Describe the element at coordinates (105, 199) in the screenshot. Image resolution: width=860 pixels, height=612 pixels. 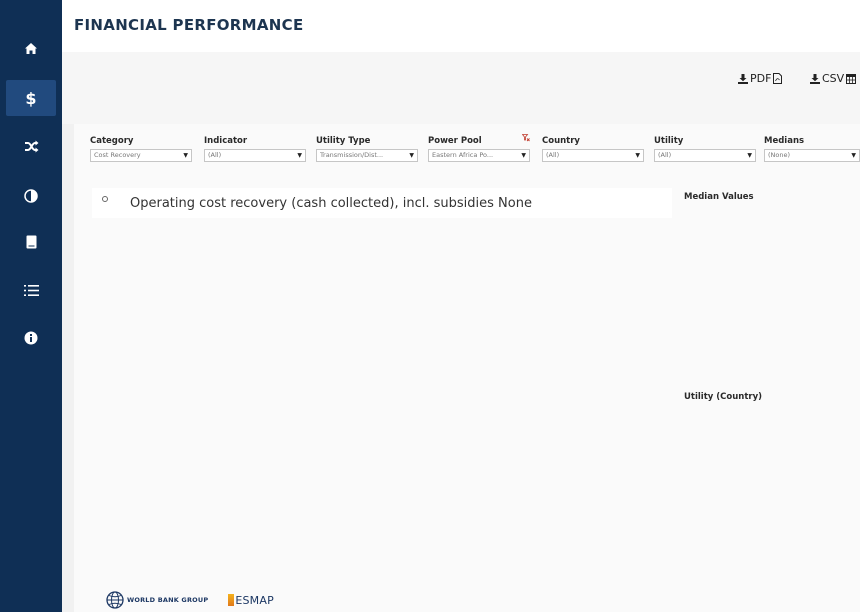
I see `bullet-icon` at that location.